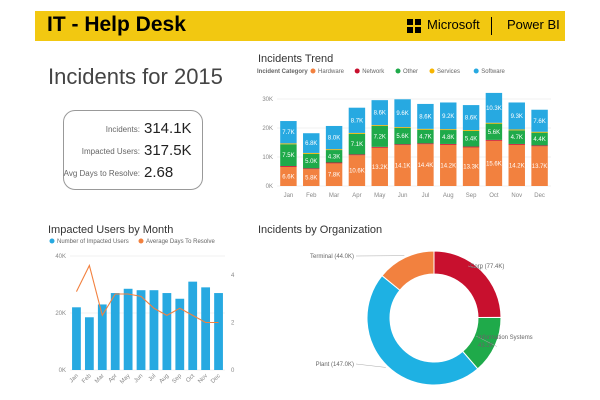 This screenshot has height=400, width=600. I want to click on bar-label-software: 6.8K, so click(311, 144).